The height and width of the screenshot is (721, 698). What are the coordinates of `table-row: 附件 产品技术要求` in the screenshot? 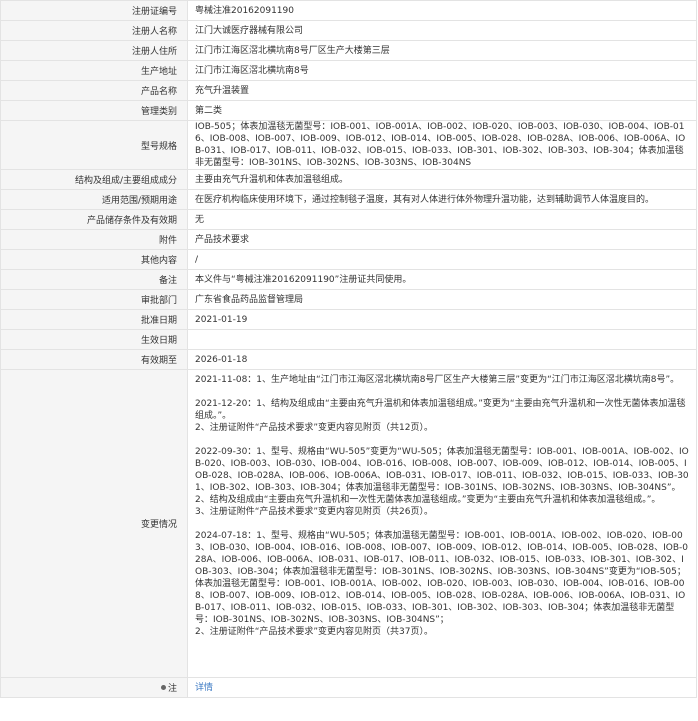 It's located at (348, 239).